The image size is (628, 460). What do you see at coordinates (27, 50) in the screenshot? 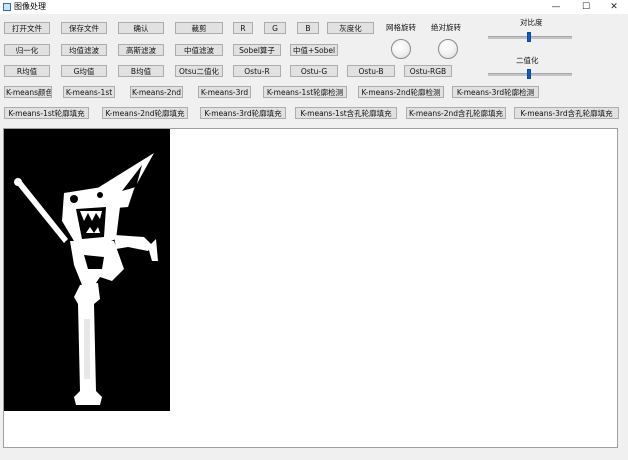
I see `normalize-button: 归一化` at bounding box center [27, 50].